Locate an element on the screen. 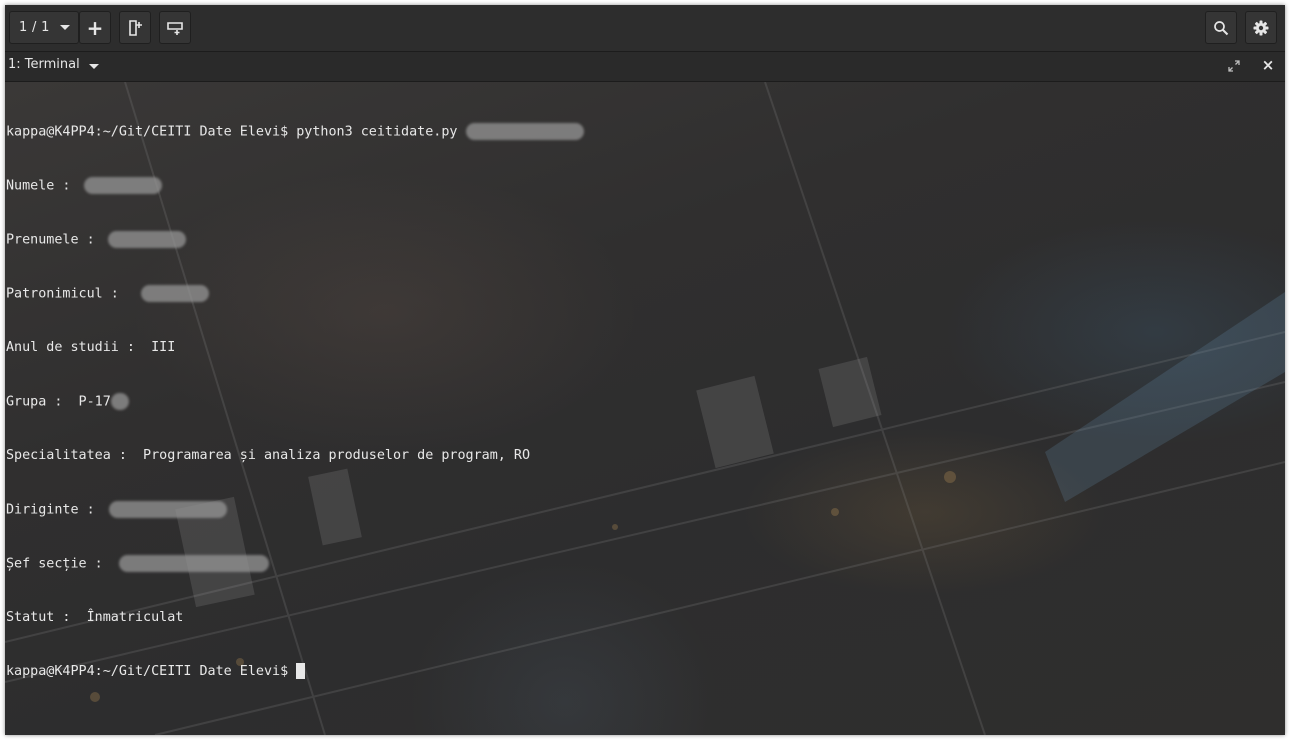 The height and width of the screenshot is (743, 1294). field-value: III is located at coordinates (159, 347).